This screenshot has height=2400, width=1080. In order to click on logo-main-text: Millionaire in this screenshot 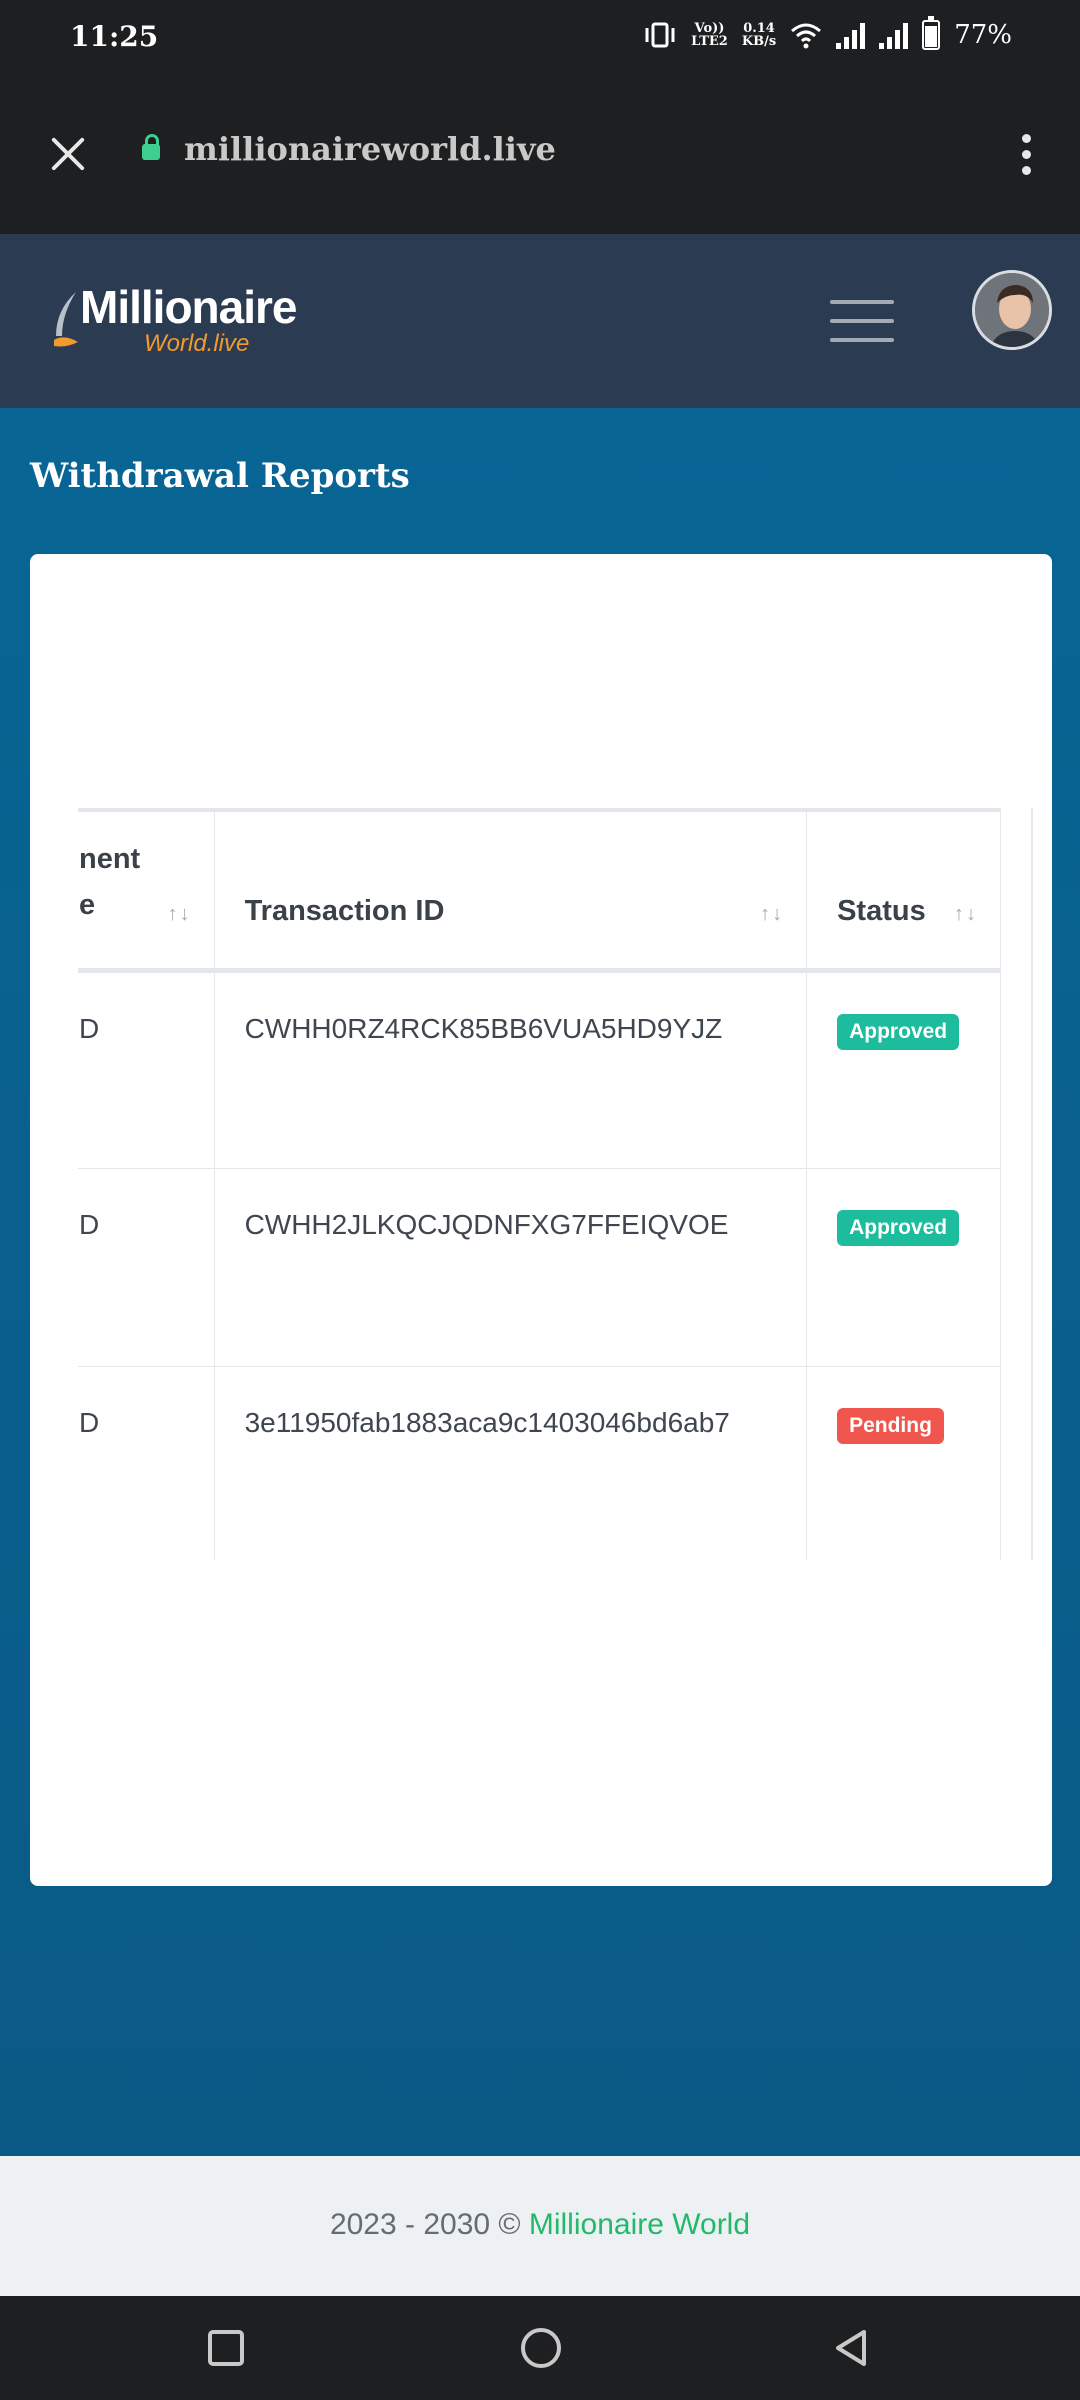, I will do `click(188, 307)`.